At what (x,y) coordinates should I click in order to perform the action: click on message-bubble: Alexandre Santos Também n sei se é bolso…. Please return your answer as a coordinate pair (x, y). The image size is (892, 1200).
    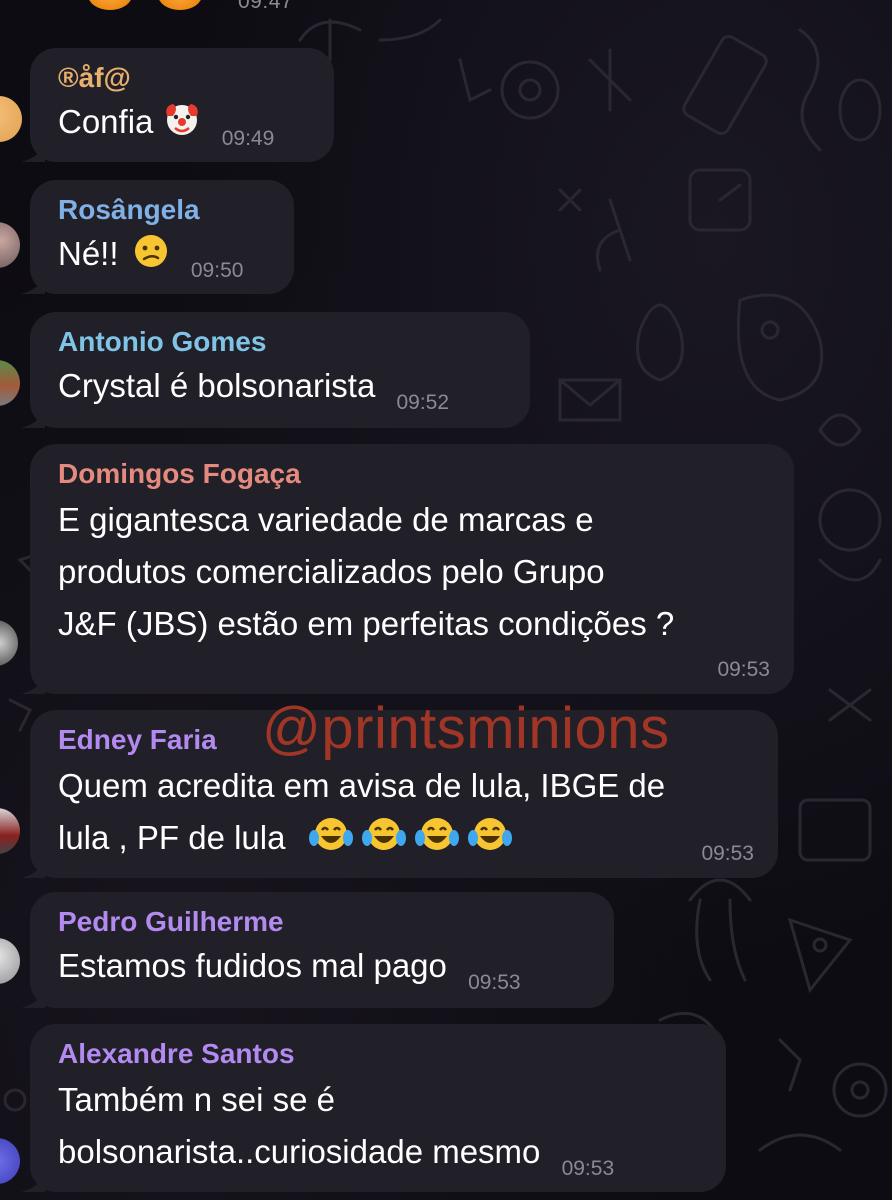
    Looking at the image, I should click on (373, 1109).